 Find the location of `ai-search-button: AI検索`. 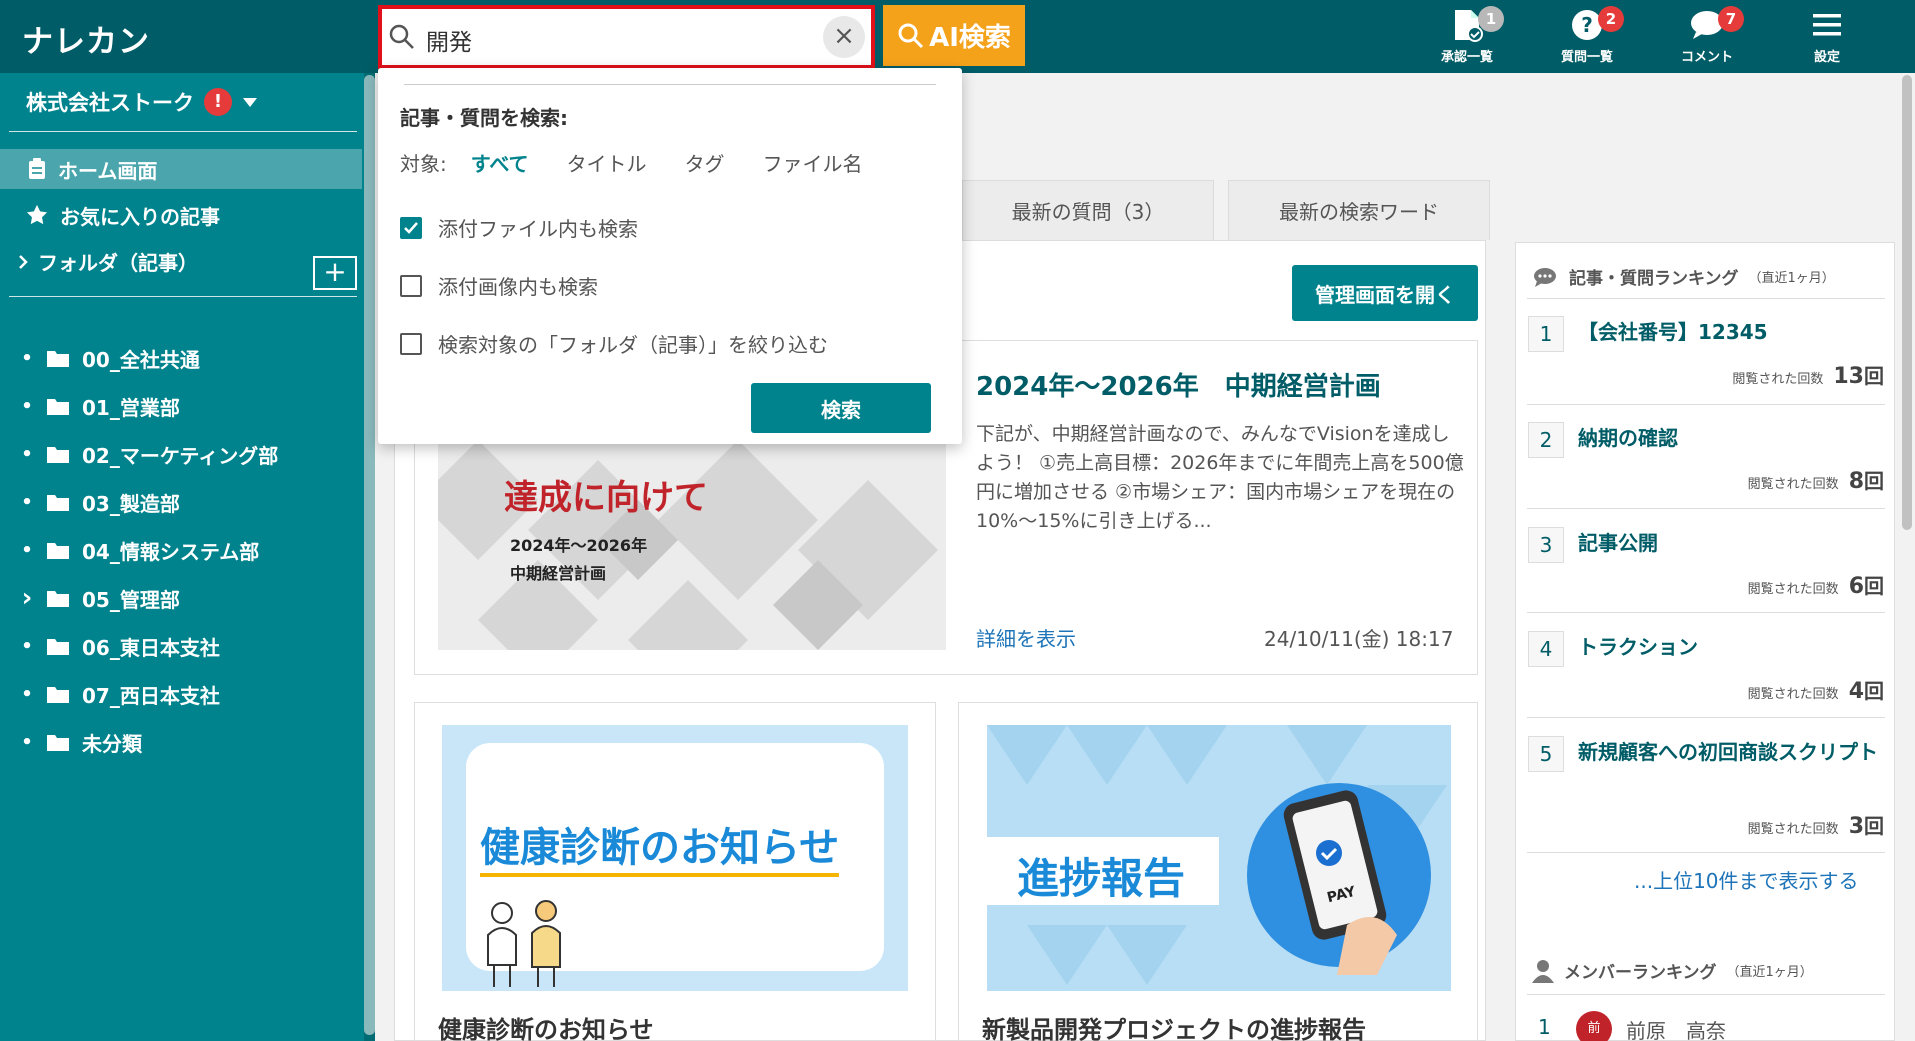

ai-search-button: AI検索 is located at coordinates (954, 35).